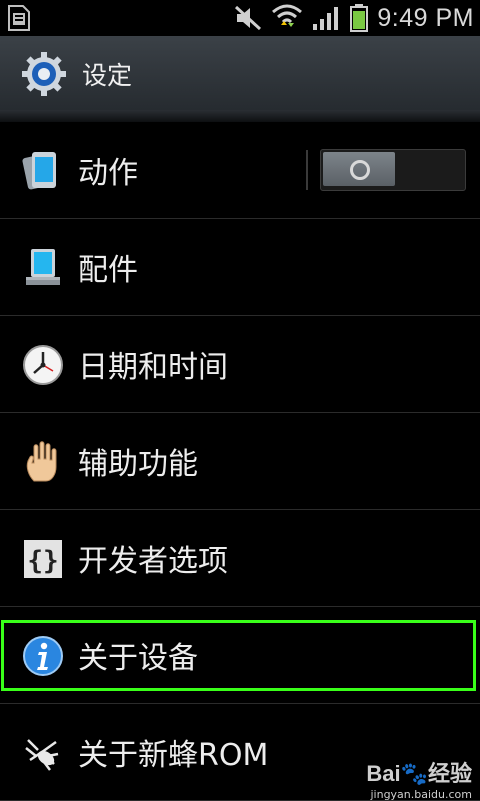  Describe the element at coordinates (425, 17) in the screenshot. I see `status-time: 9:49 PM` at that location.